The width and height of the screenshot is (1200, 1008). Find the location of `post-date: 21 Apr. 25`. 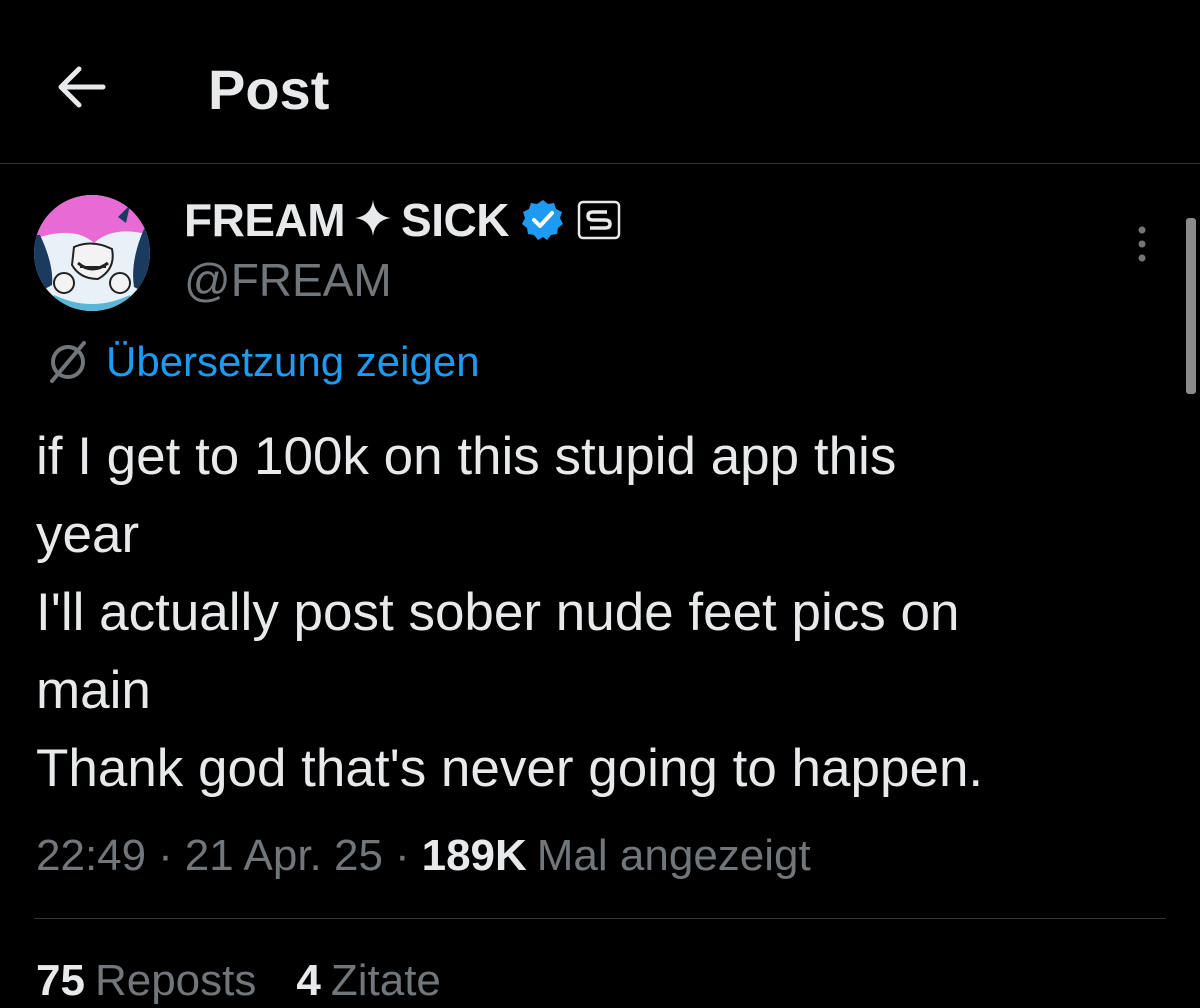

post-date: 21 Apr. 25 is located at coordinates (284, 856).